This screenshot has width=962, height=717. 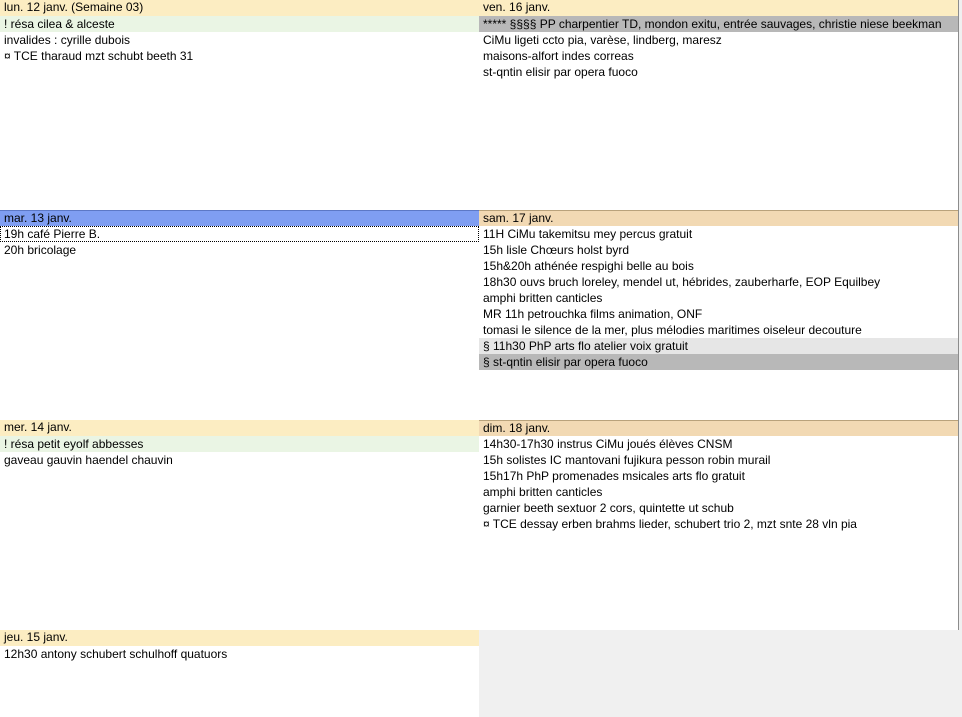 I want to click on day-header: sam. 17 janv., so click(x=718, y=218).